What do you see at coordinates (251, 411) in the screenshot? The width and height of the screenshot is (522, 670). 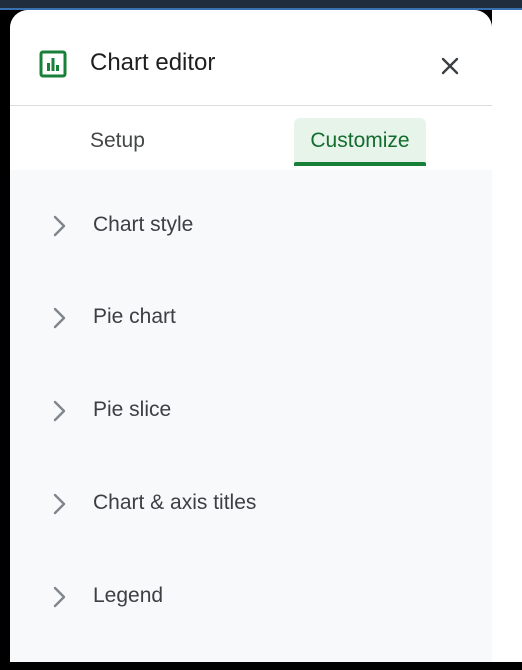 I see `section-pie-slice: Pie slice` at bounding box center [251, 411].